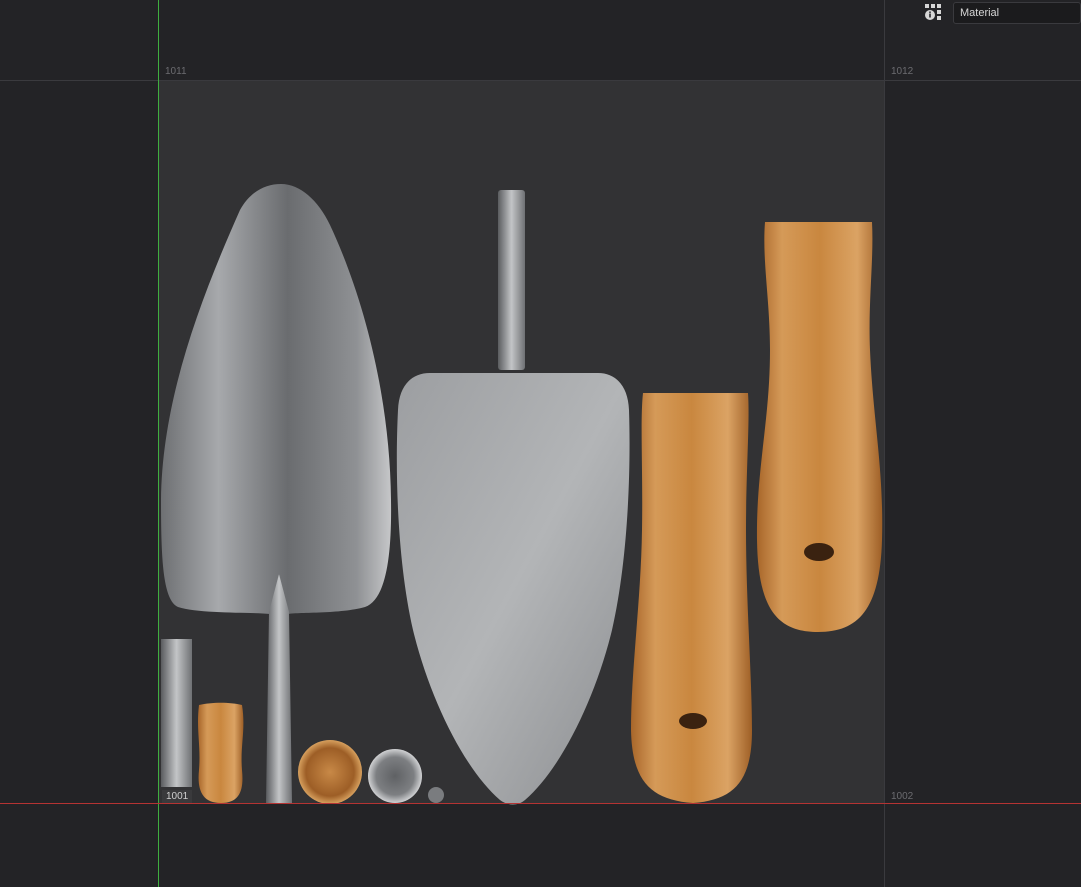 The image size is (1081, 887). I want to click on tile-label-1012: 1012, so click(902, 71).